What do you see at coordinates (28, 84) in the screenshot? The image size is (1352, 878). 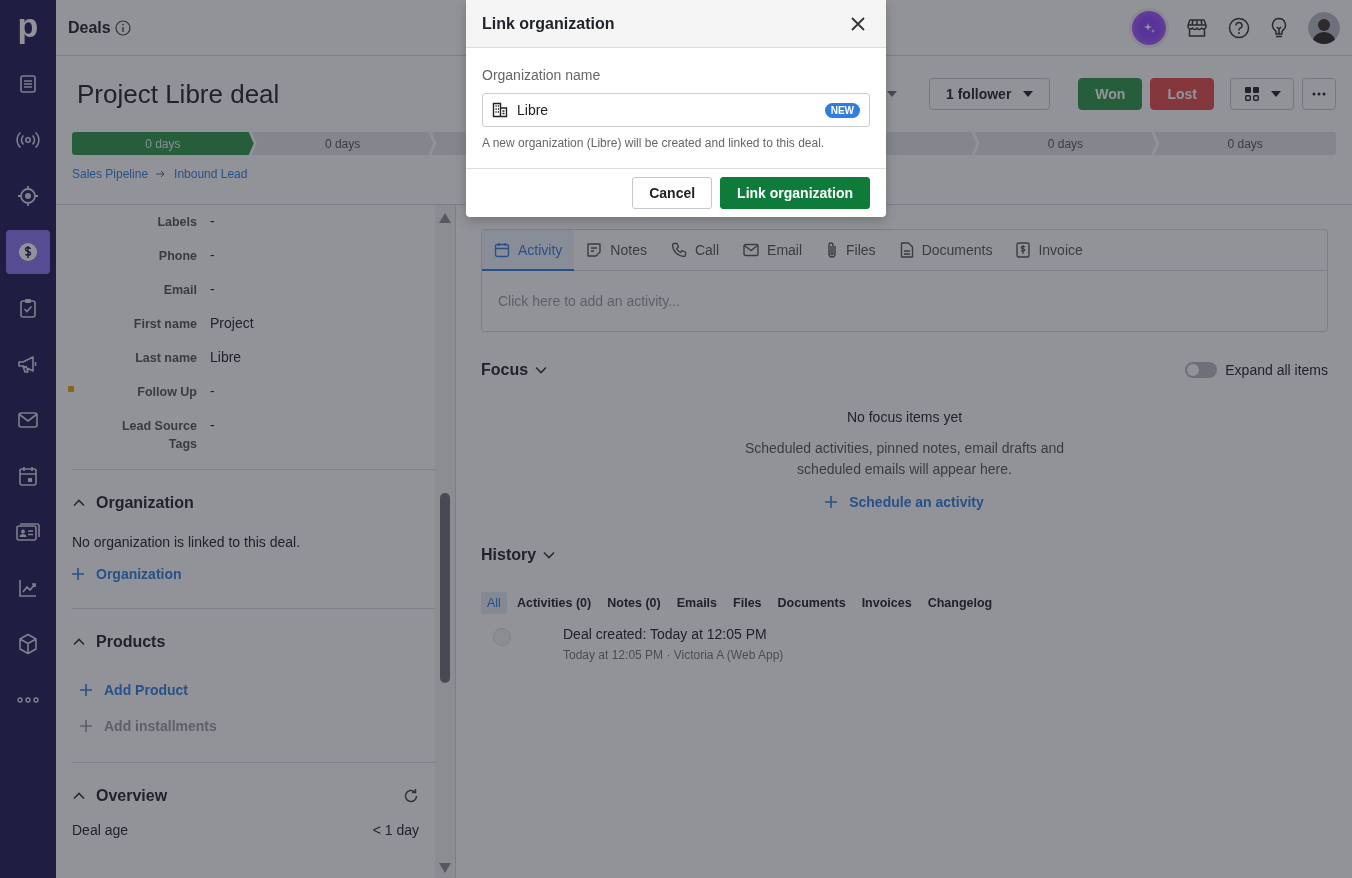 I see `list-icon` at bounding box center [28, 84].